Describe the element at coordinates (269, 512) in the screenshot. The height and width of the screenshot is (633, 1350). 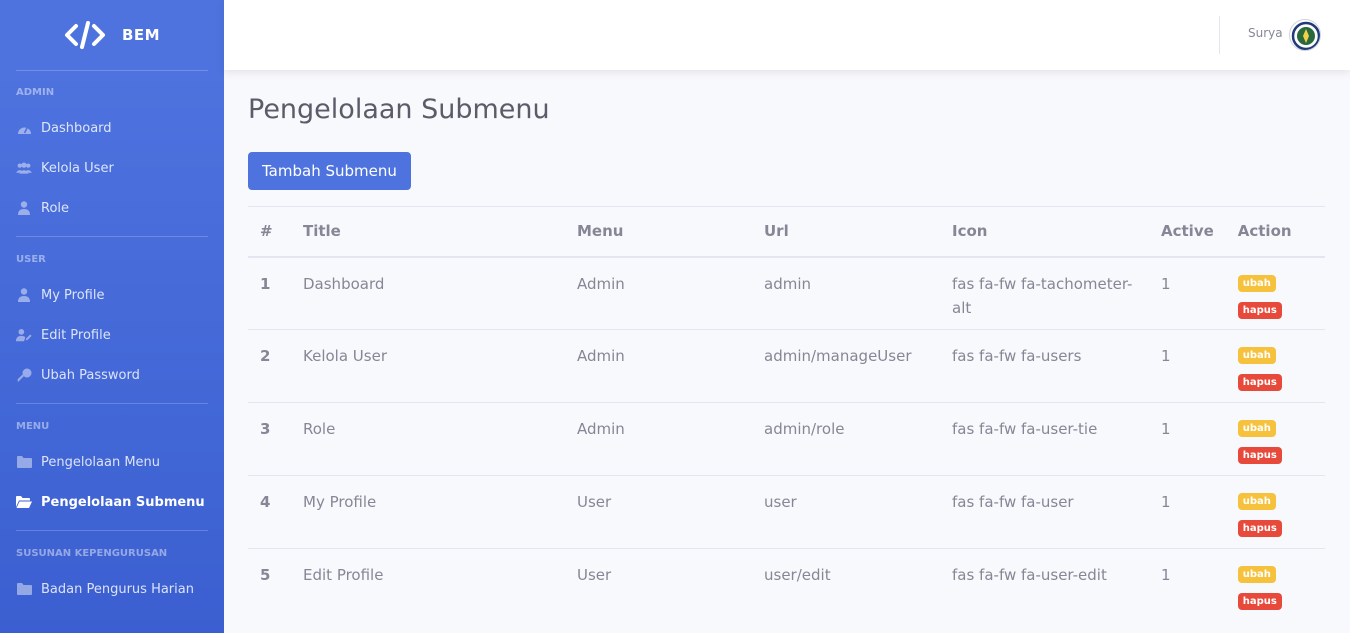
I see `cell-number: 4` at that location.